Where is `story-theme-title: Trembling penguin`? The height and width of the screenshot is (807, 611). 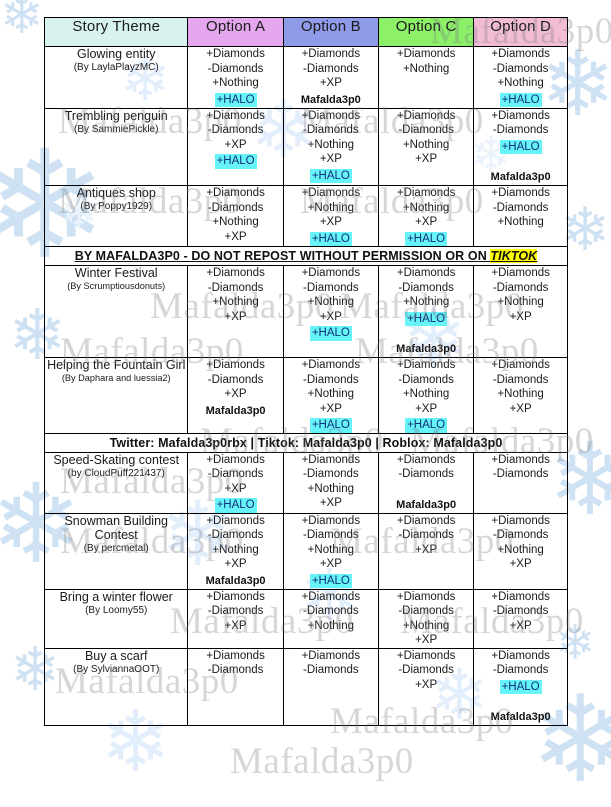 story-theme-title: Trembling penguin is located at coordinates (116, 115).